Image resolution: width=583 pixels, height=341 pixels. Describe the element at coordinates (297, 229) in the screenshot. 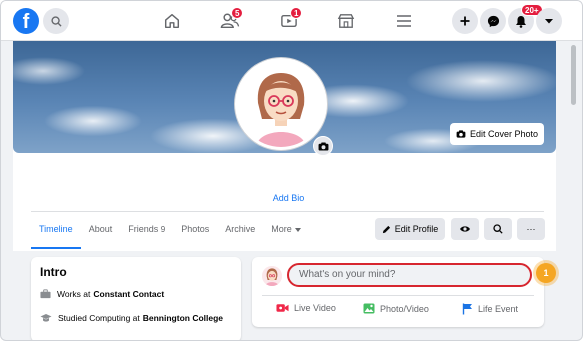

I see `caret-down-icon` at that location.